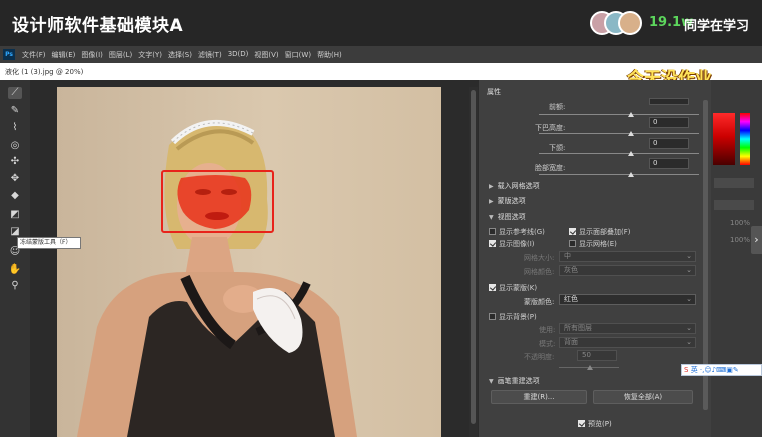 This screenshot has width=762, height=437. I want to click on viewer-label: 同学在学习, so click(717, 26).